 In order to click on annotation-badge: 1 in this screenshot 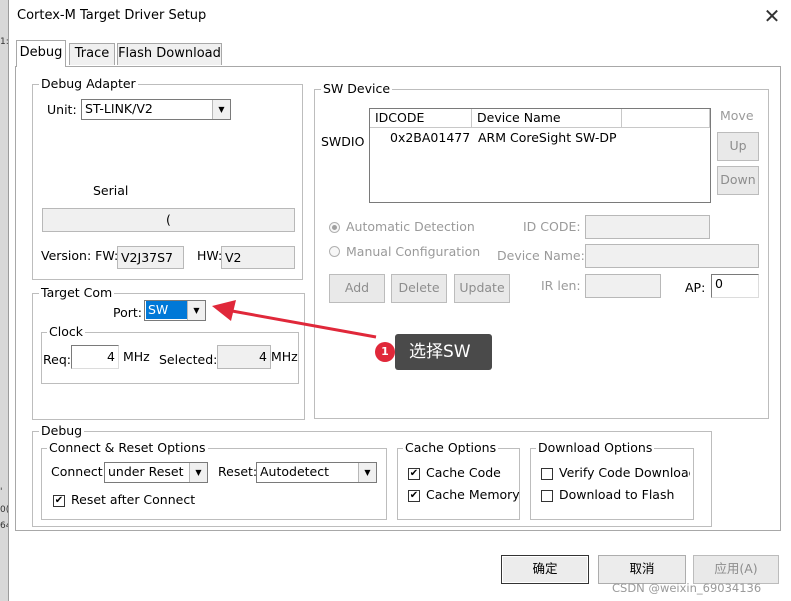, I will do `click(385, 352)`.